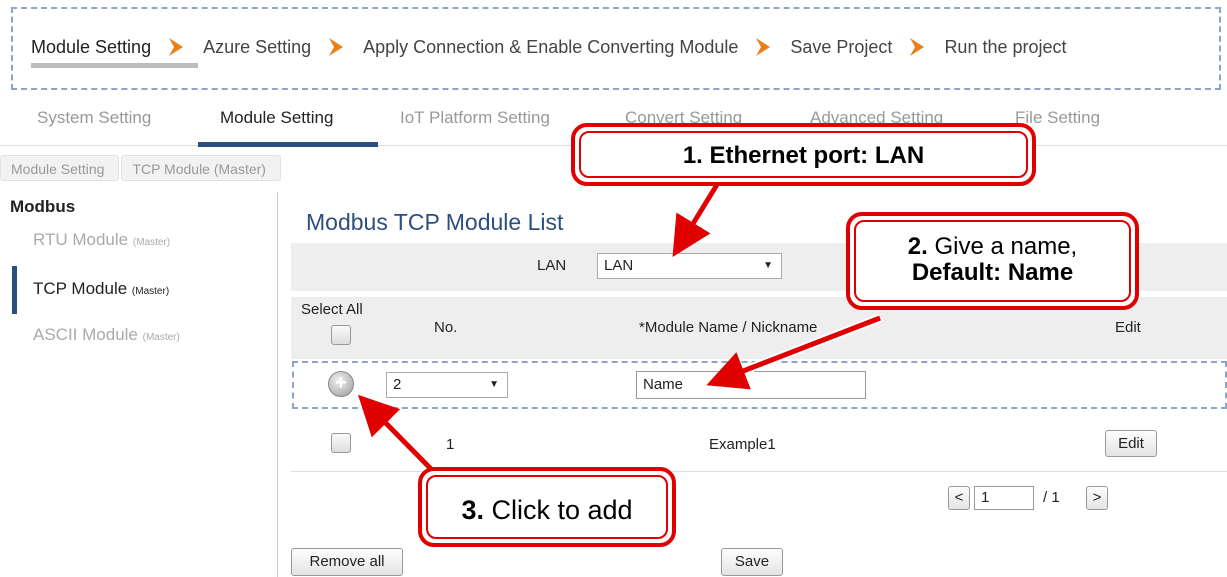  What do you see at coordinates (794, 351) in the screenshot?
I see `arrow-to-name-input` at bounding box center [794, 351].